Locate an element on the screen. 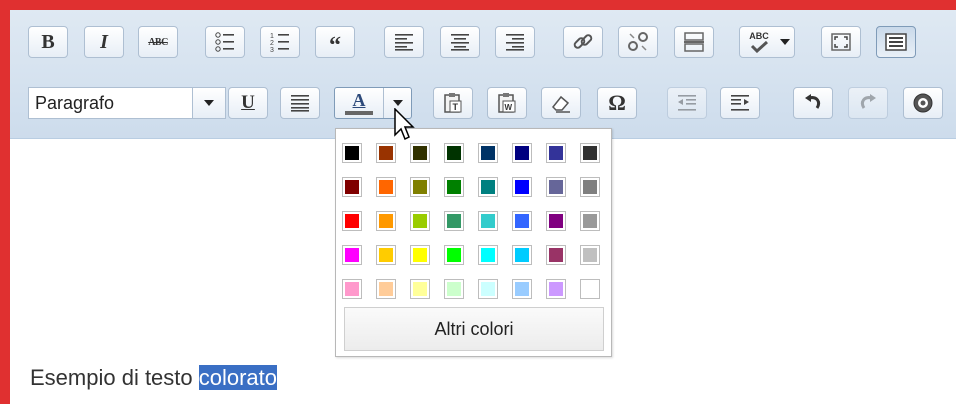  bold-button: B is located at coordinates (48, 42).